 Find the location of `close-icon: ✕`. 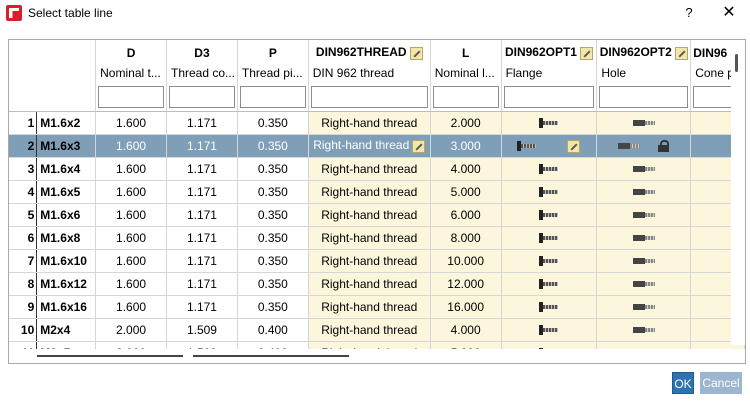

close-icon: ✕ is located at coordinates (729, 13).